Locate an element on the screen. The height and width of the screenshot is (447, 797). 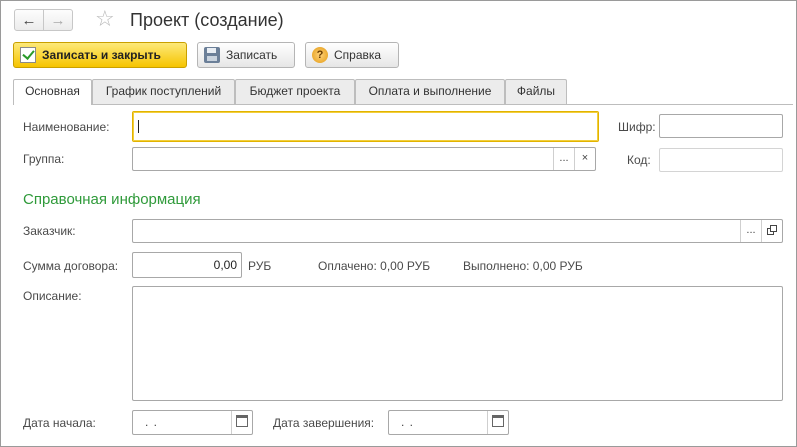
forward-button: → is located at coordinates (58, 20).